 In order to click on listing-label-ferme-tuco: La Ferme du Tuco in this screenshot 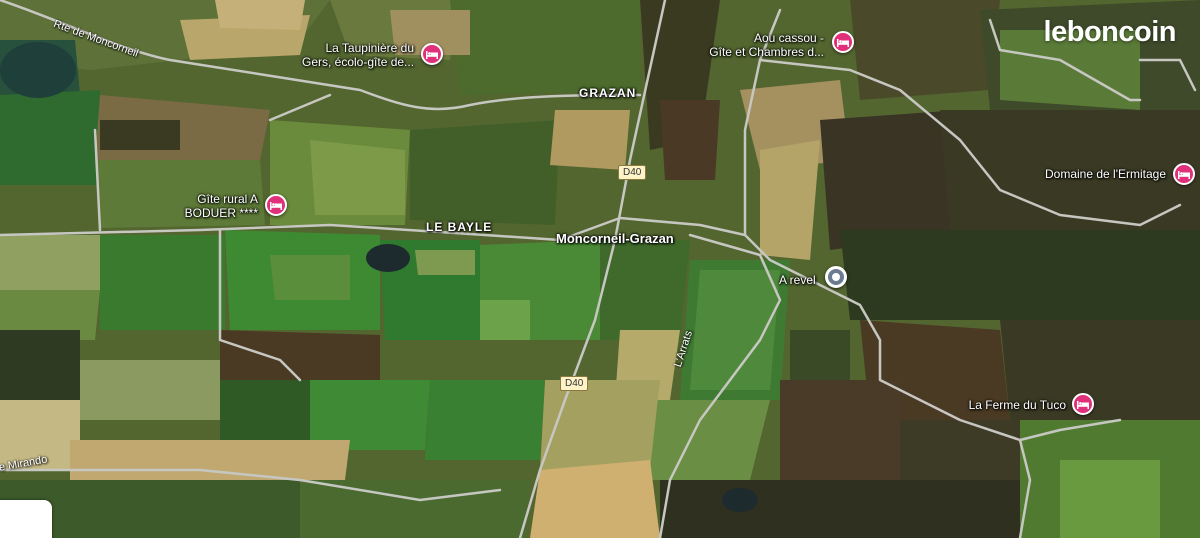, I will do `click(1008, 405)`.